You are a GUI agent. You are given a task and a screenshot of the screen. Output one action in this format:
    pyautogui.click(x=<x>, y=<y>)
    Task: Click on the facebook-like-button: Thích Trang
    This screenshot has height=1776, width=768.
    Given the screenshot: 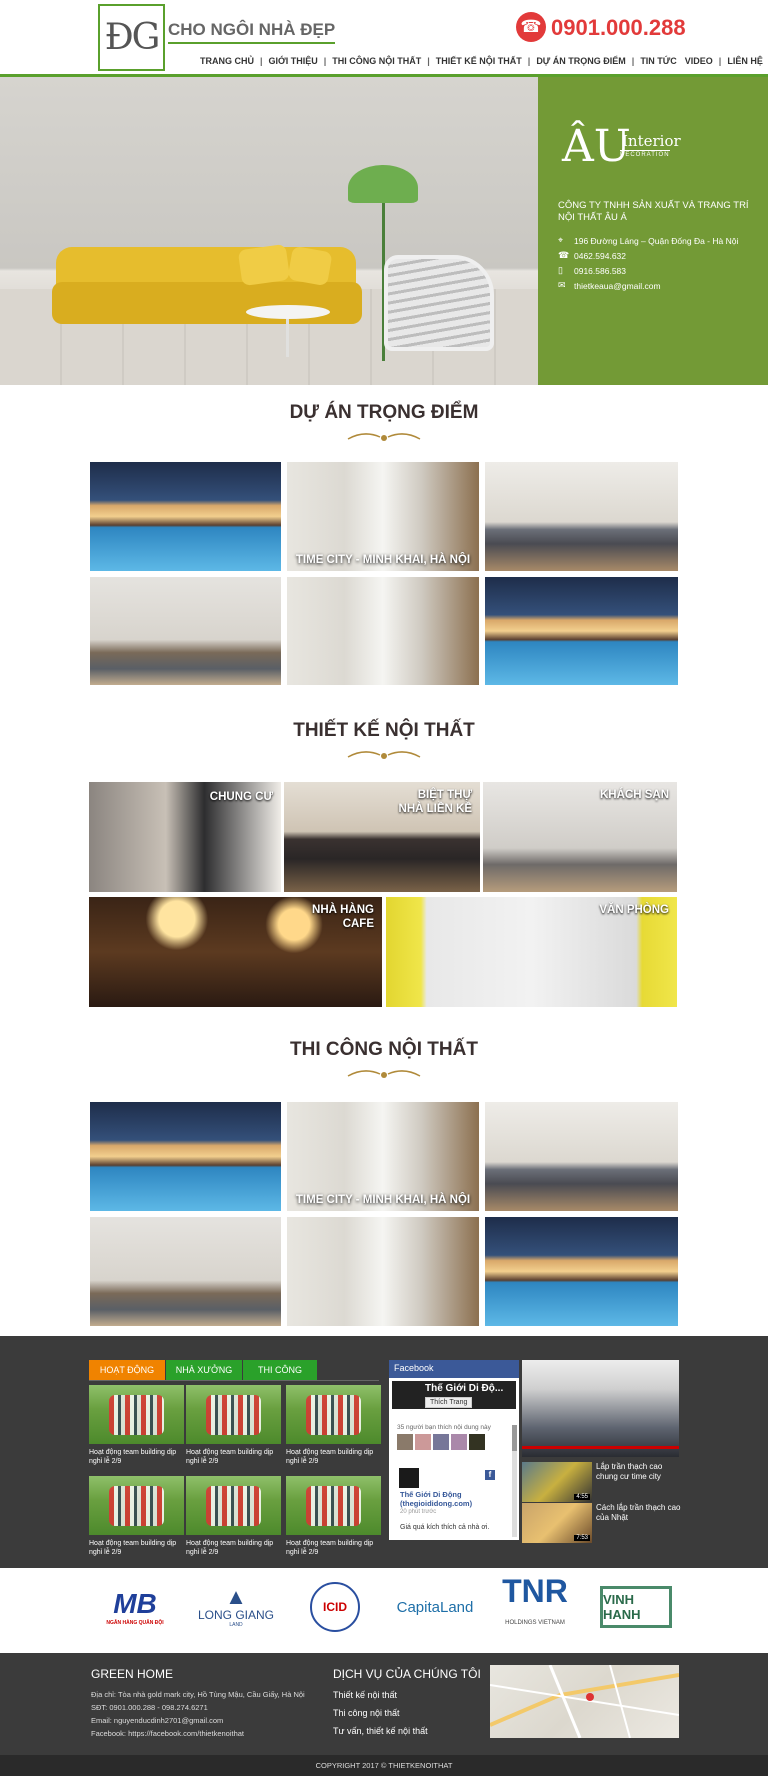 What is the action you would take?
    pyautogui.click(x=449, y=1402)
    